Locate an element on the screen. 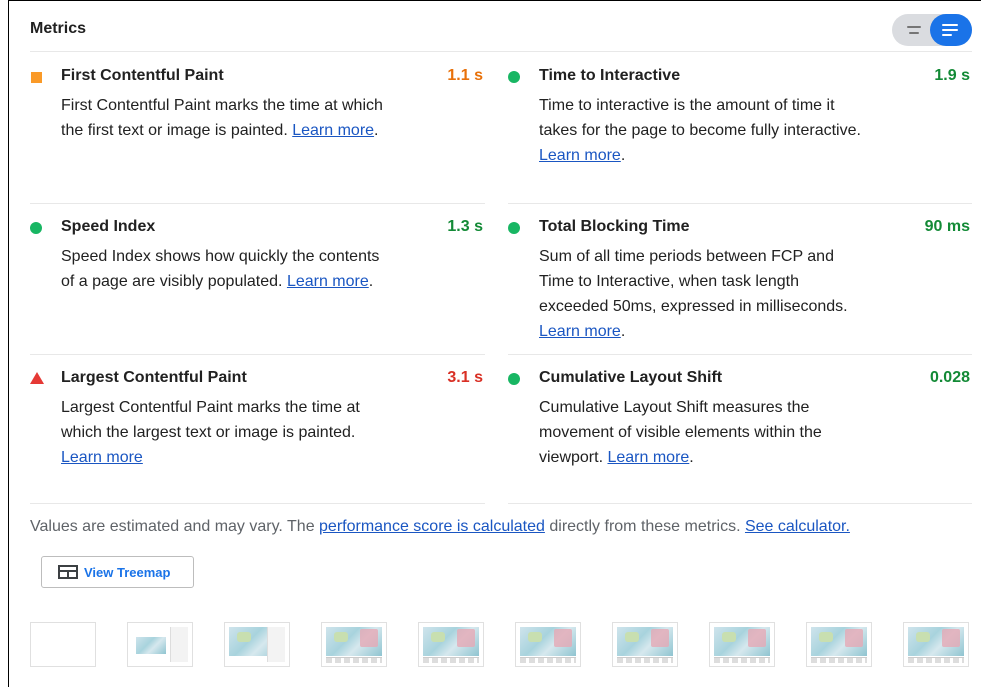 This screenshot has width=981, height=687. metric-name: Total Blocking Time is located at coordinates (614, 226).